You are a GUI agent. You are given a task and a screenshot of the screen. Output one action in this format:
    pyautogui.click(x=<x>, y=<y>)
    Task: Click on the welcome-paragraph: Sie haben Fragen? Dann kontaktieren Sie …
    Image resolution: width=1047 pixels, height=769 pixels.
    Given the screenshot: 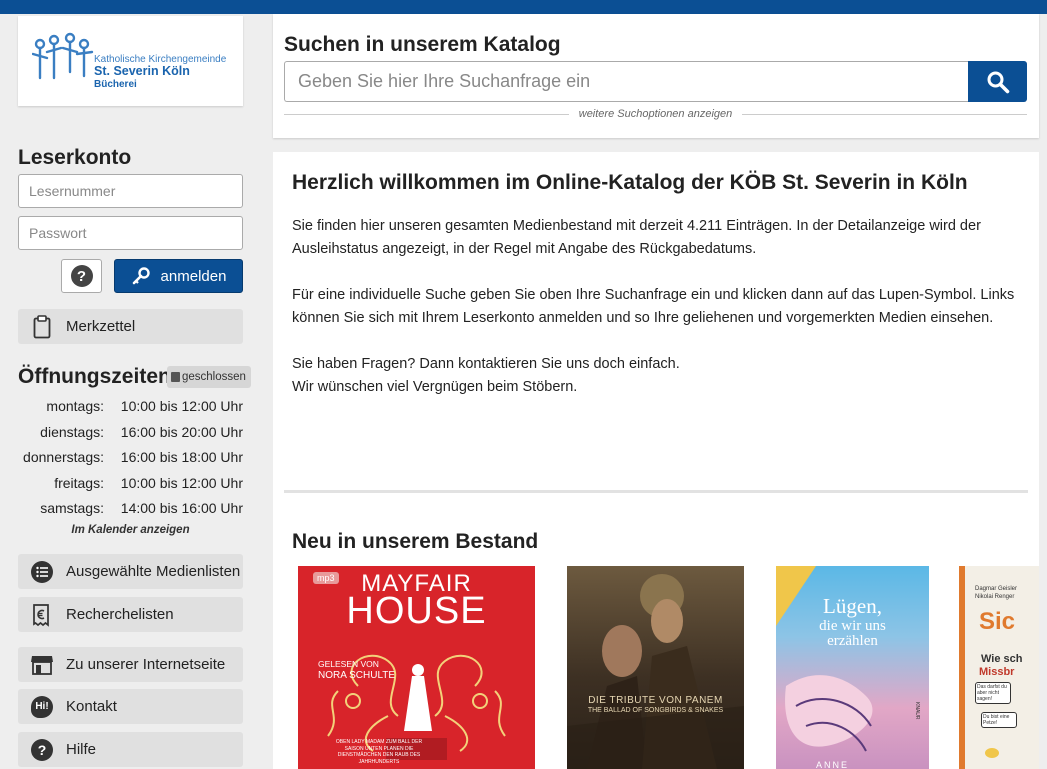 What is the action you would take?
    pyautogui.click(x=486, y=375)
    